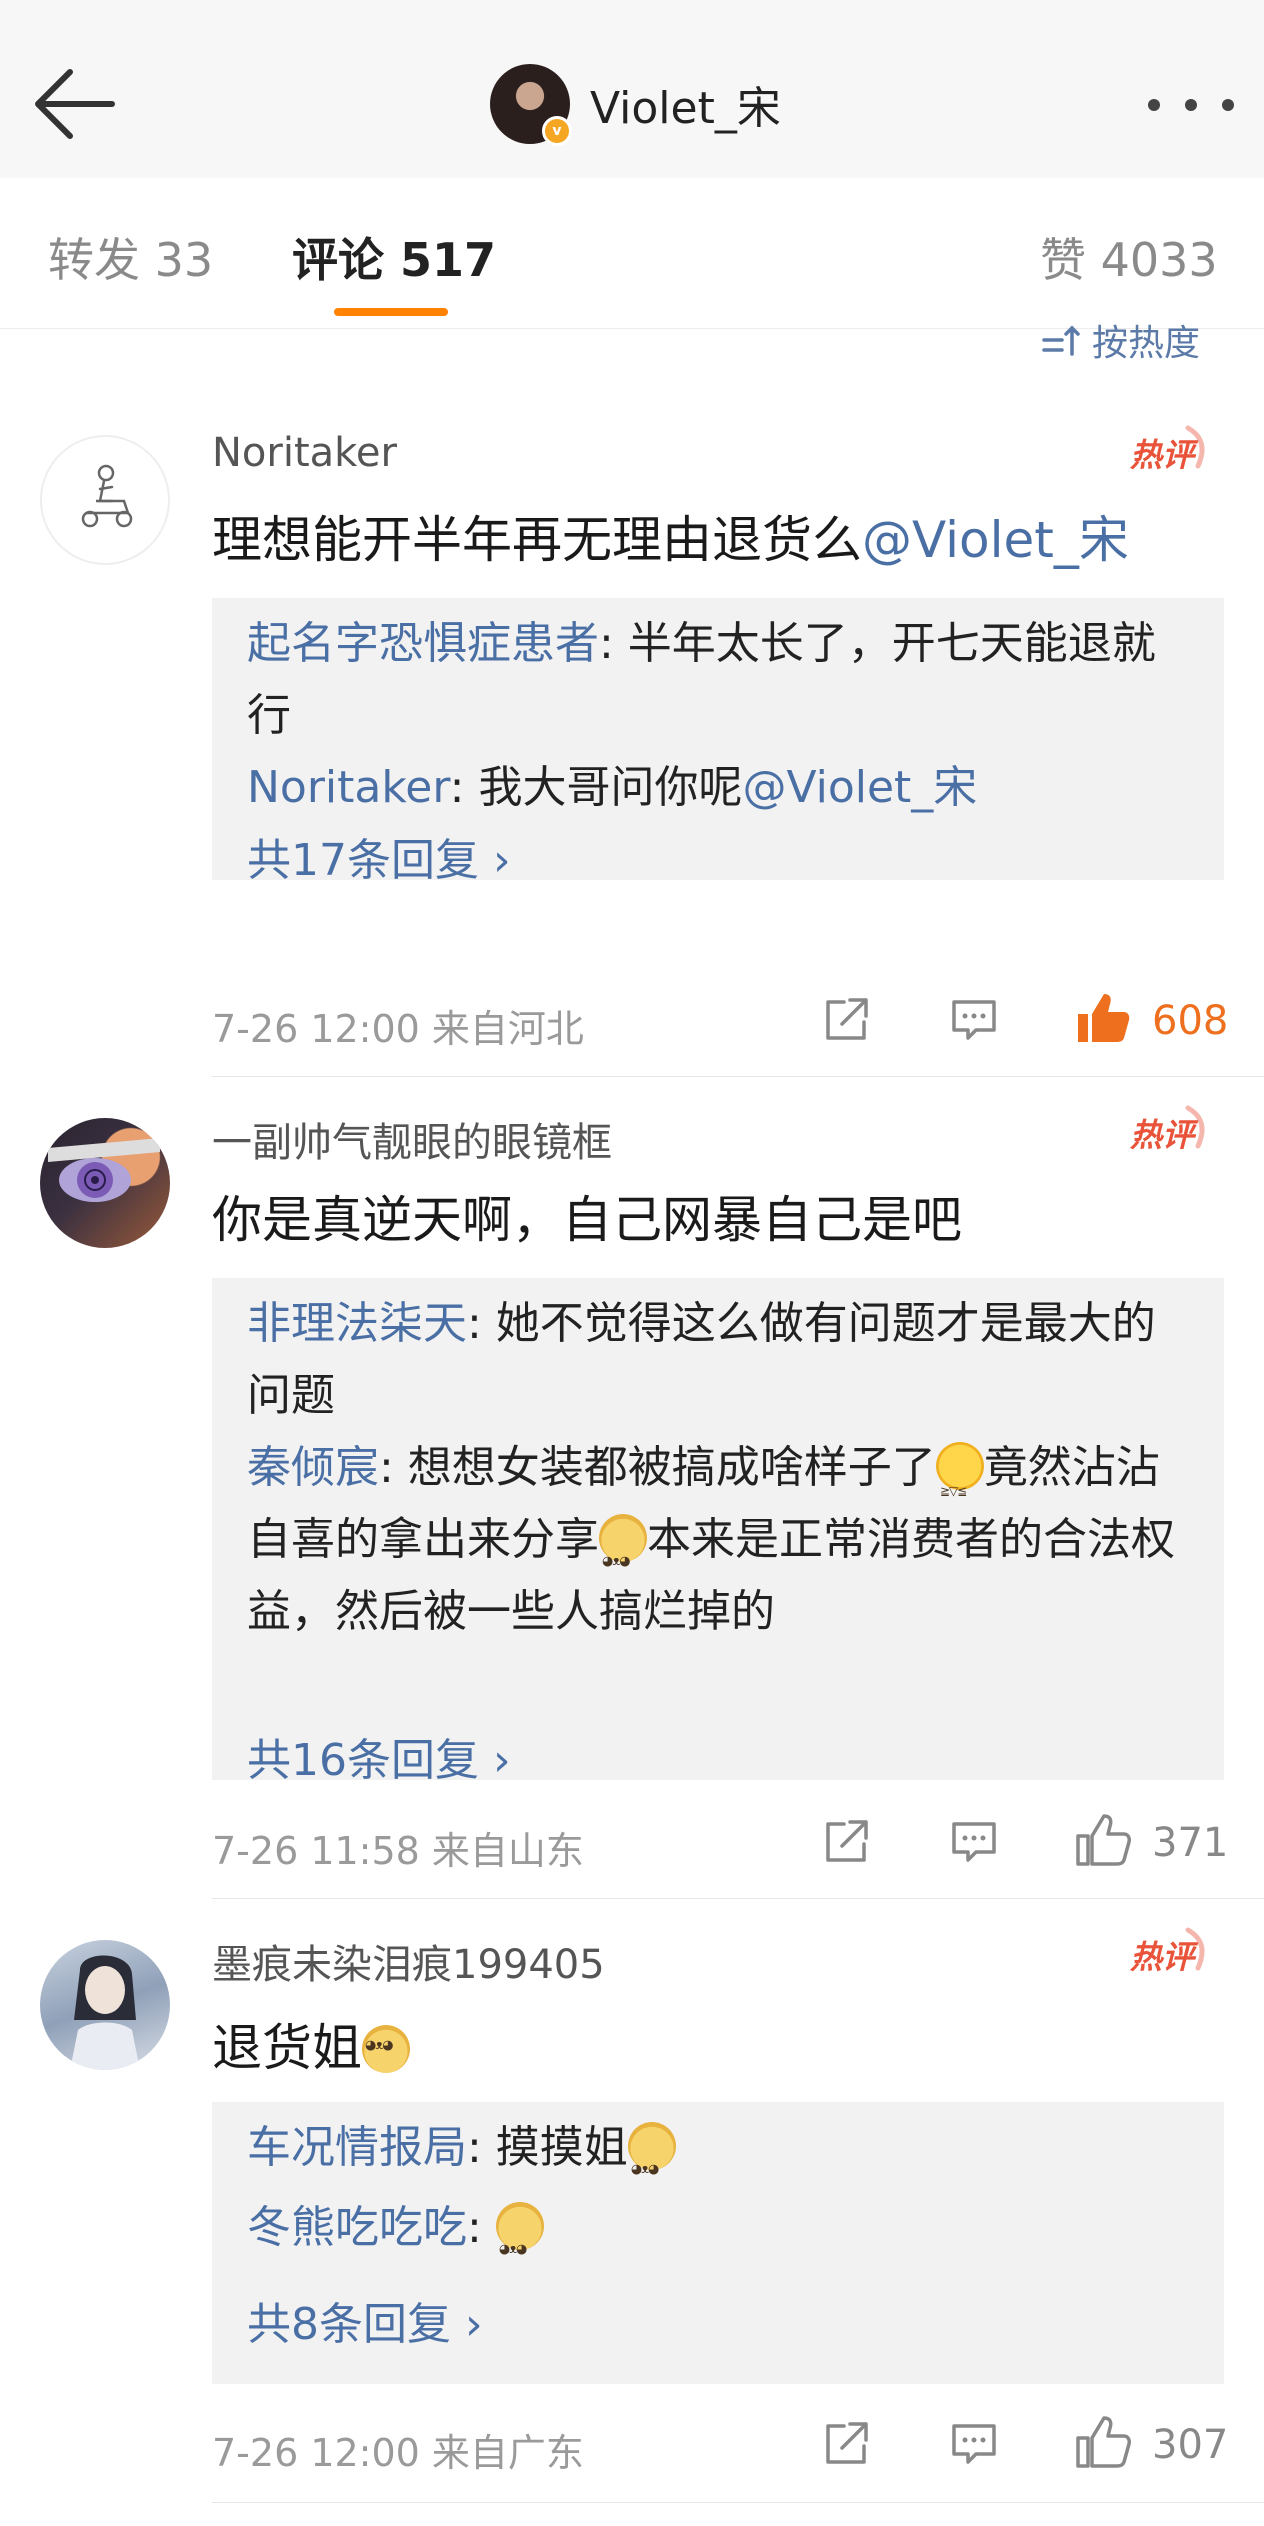  Describe the element at coordinates (357, 2227) in the screenshot. I see `reply-username: 冬熊吃吃吃` at that location.